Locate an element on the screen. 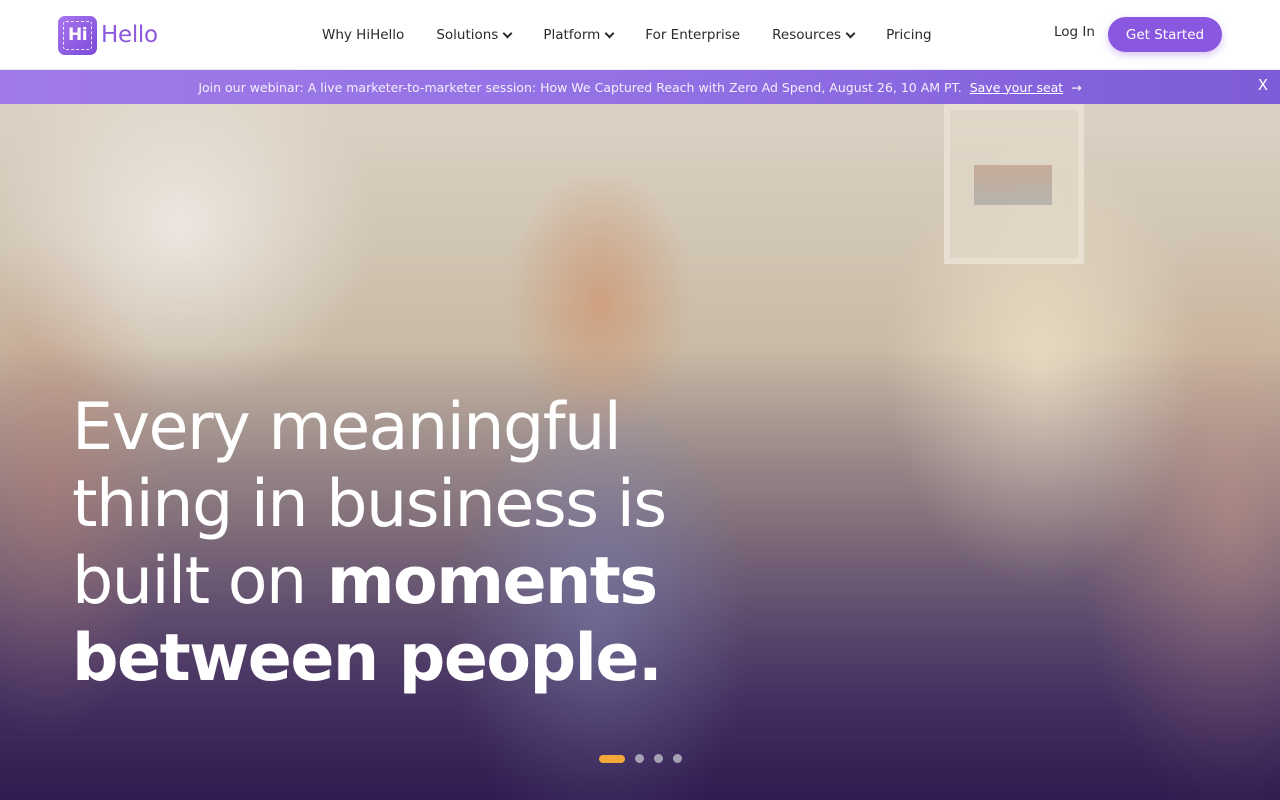 This screenshot has height=800, width=1280. nav-resources: Resources is located at coordinates (814, 35).